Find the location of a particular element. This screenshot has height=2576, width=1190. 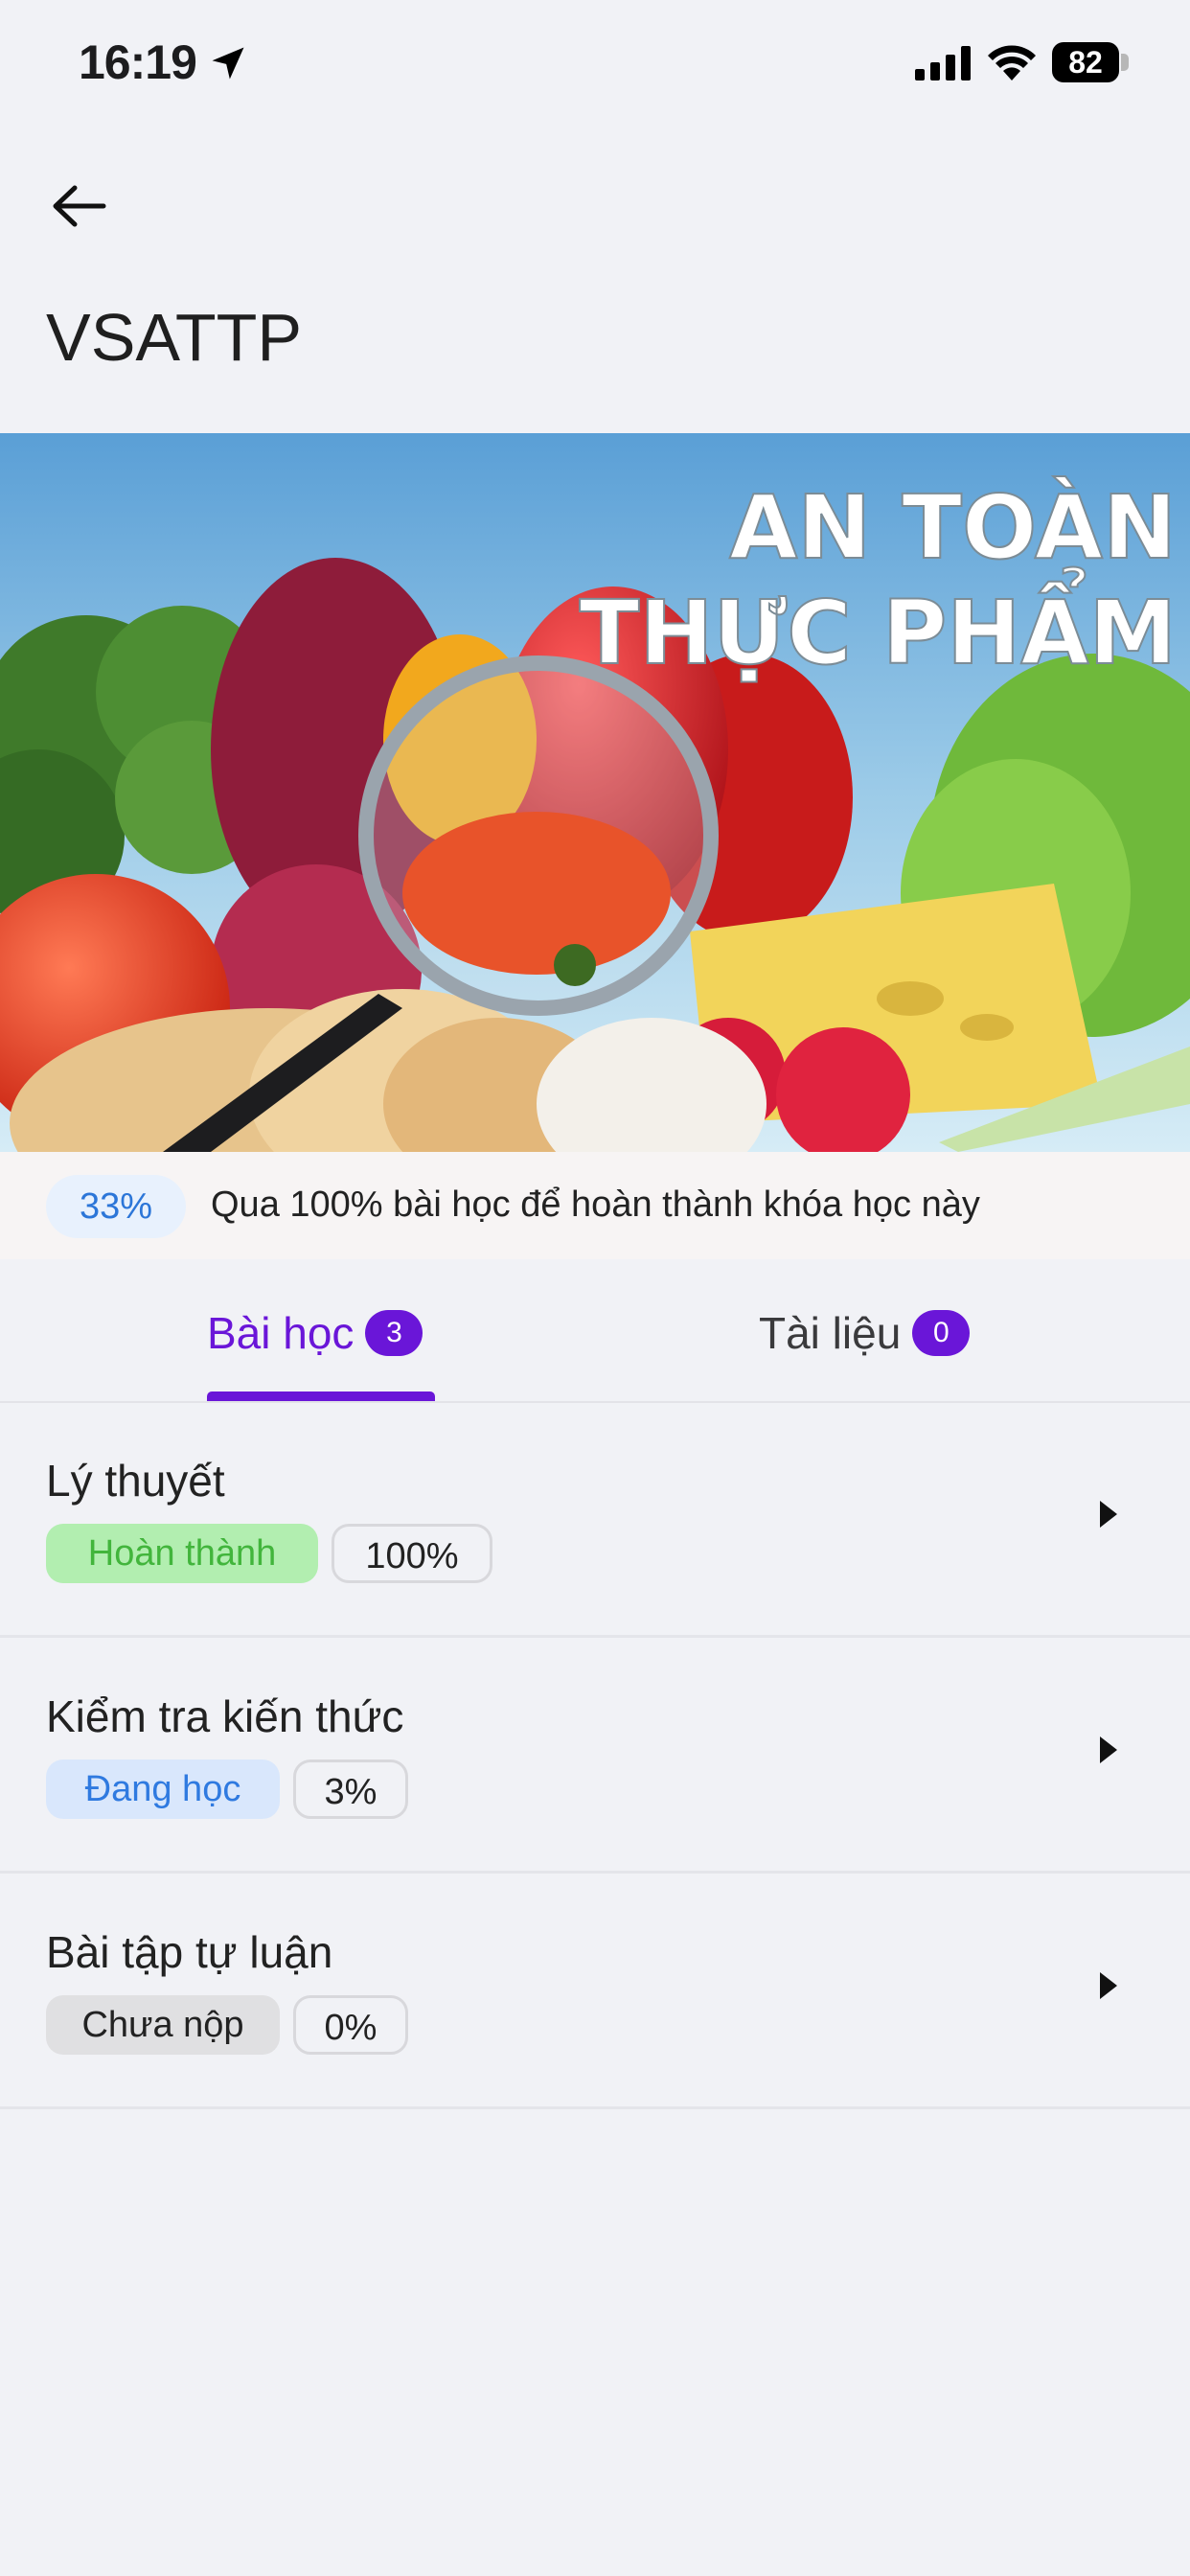

tab-bar: Bài học 3 Tài liệu 0 is located at coordinates (595, 1331).